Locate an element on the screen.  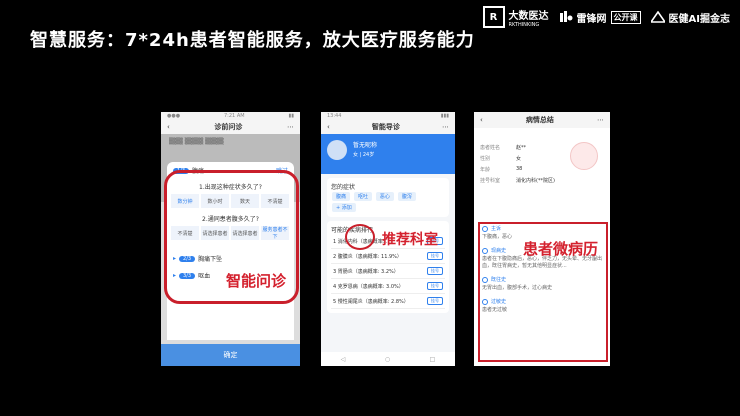
info-key: 性别 is located at coordinates (485, 159).